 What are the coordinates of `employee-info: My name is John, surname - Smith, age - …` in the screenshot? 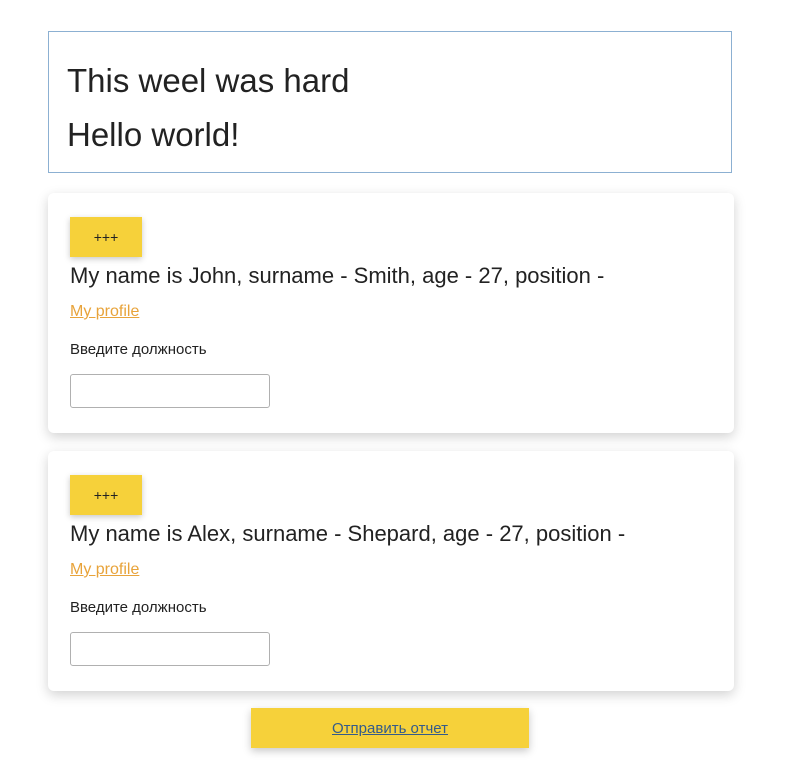 It's located at (337, 275).